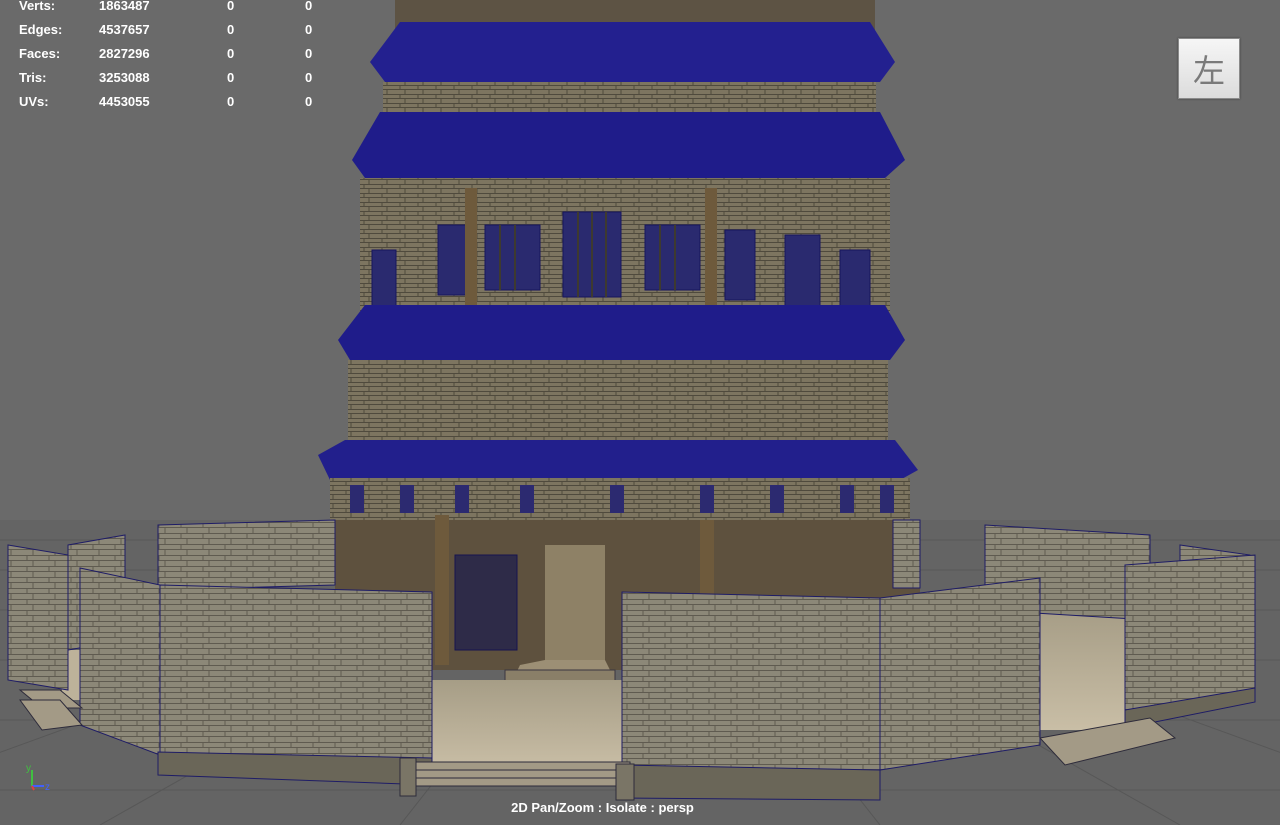 The width and height of the screenshot is (1280, 825). What do you see at coordinates (124, 6) in the screenshot?
I see `hud-value: 1863487` at bounding box center [124, 6].